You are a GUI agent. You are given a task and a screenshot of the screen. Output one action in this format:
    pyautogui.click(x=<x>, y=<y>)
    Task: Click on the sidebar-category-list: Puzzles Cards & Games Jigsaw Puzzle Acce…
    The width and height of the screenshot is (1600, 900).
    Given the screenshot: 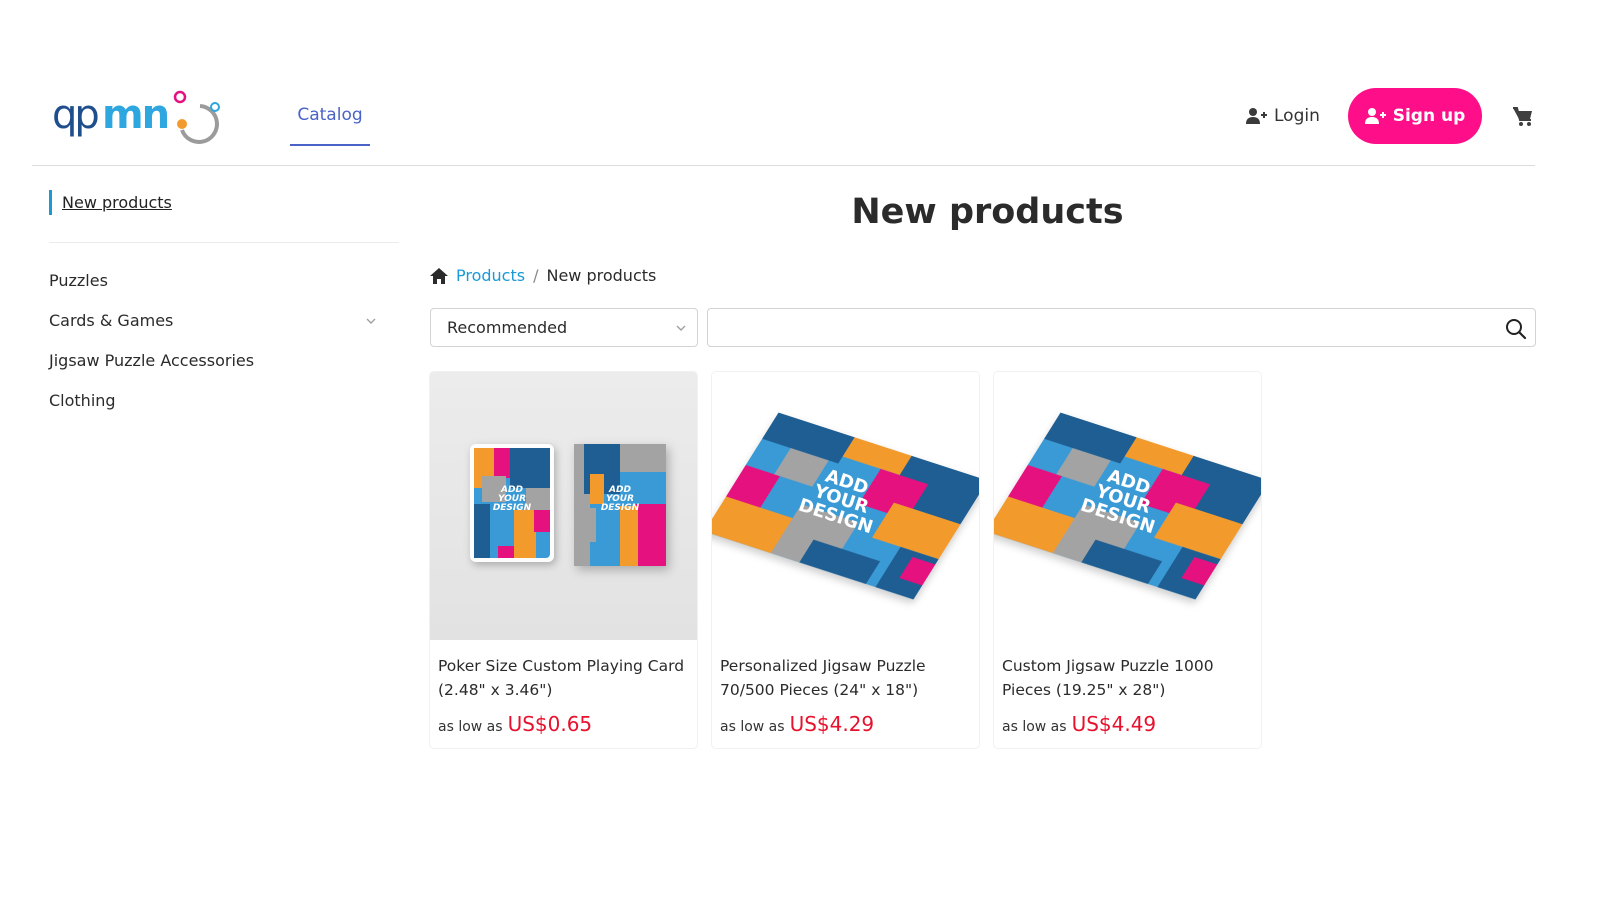 What is the action you would take?
    pyautogui.click(x=224, y=341)
    